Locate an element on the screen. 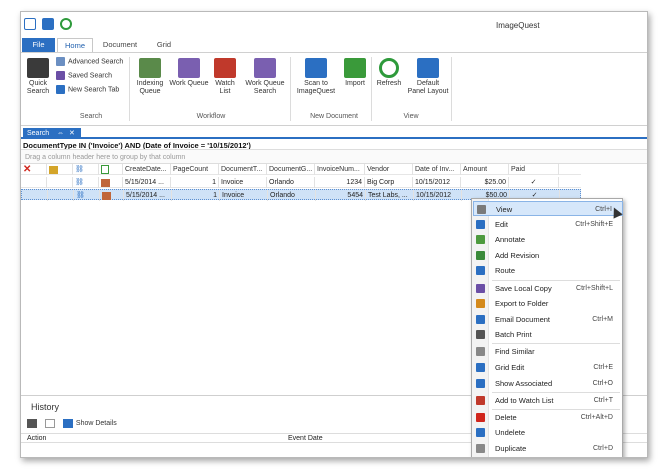  indexing-queue-button: Indexing Queue is located at coordinates (150, 77).